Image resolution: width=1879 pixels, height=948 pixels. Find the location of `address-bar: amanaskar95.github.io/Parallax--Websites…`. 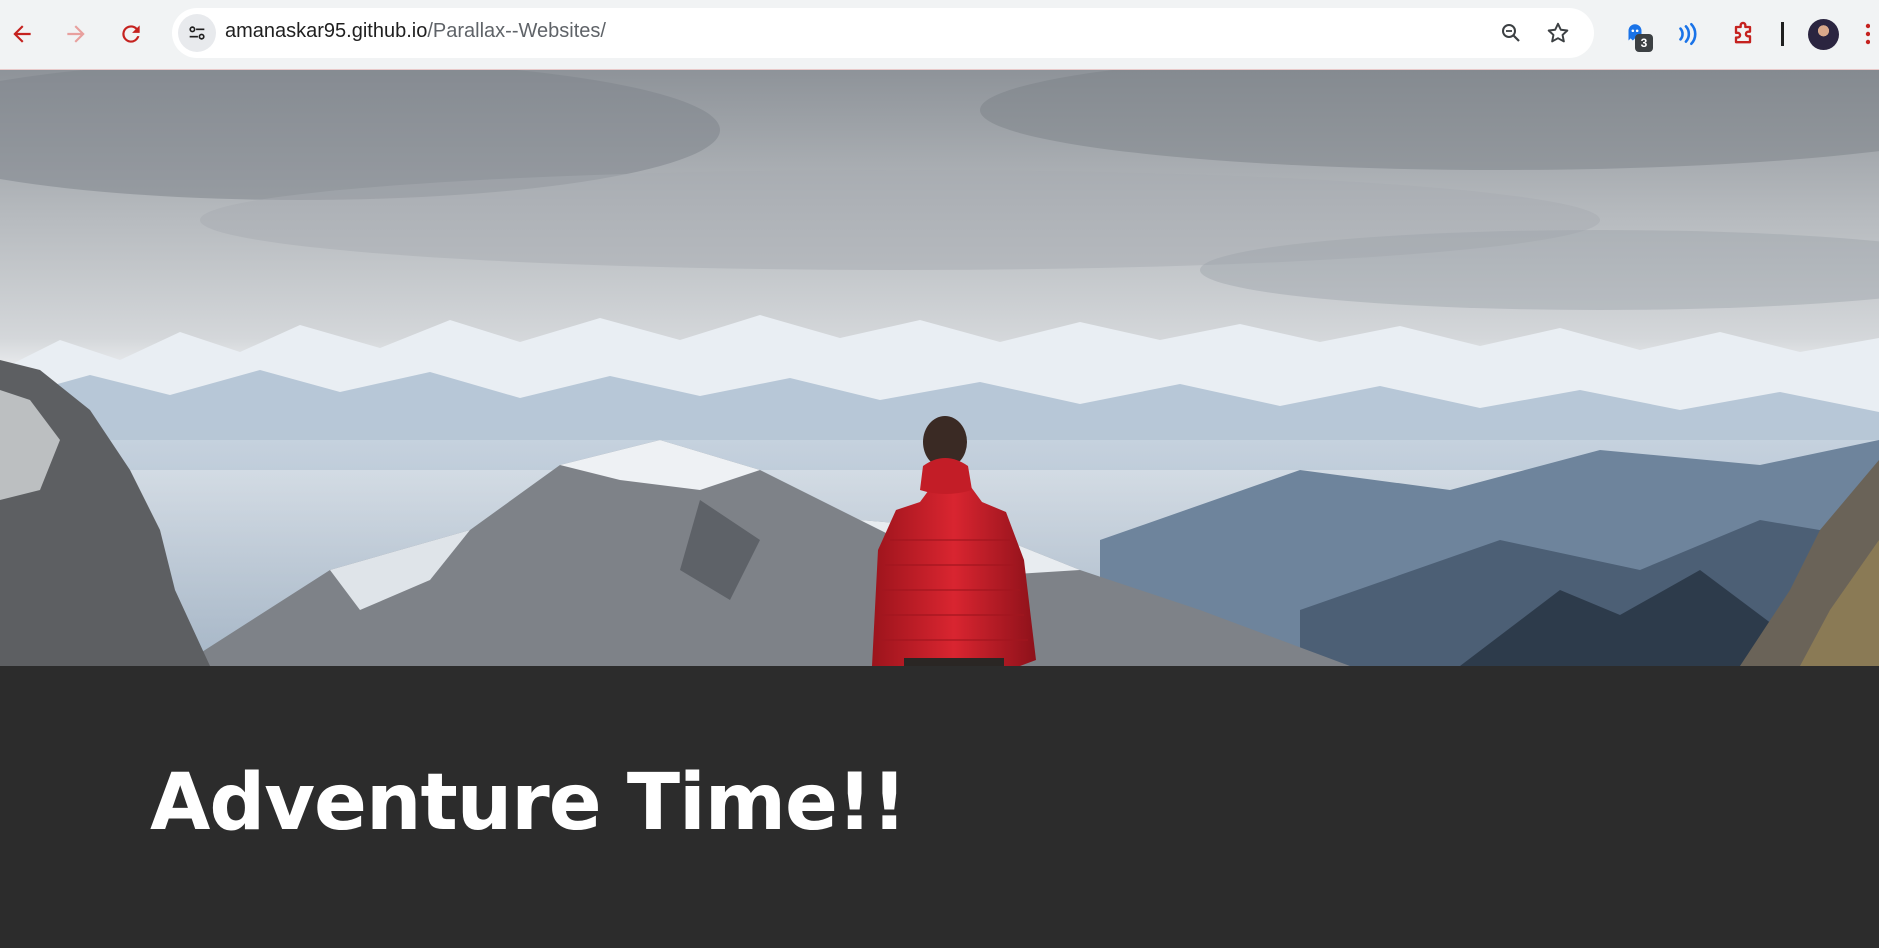

address-bar: amanaskar95.github.io/Parallax--Websites… is located at coordinates (883, 33).